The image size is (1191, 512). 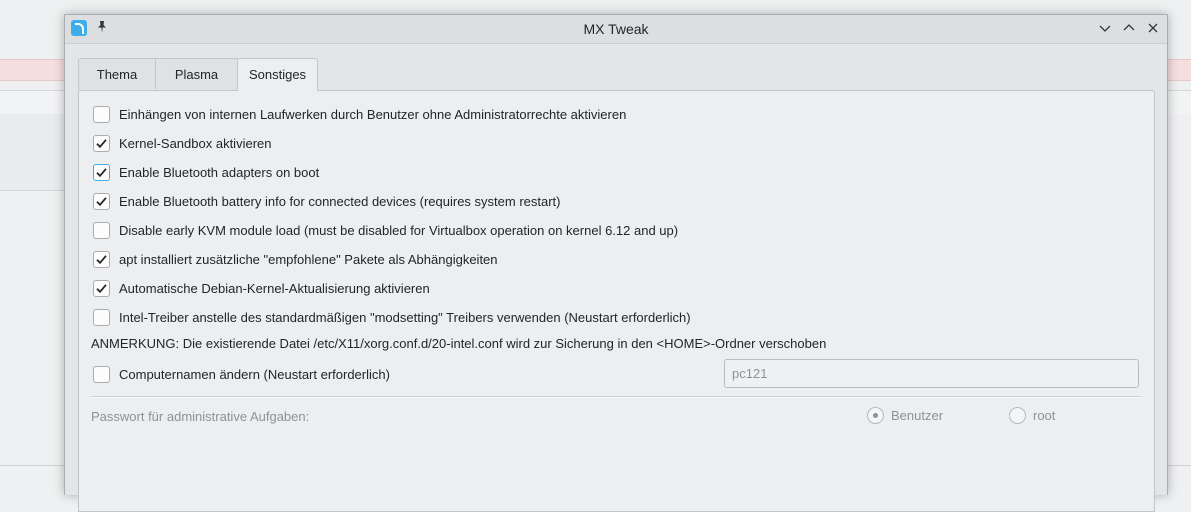 I want to click on chevron-down-icon, so click(x=1105, y=28).